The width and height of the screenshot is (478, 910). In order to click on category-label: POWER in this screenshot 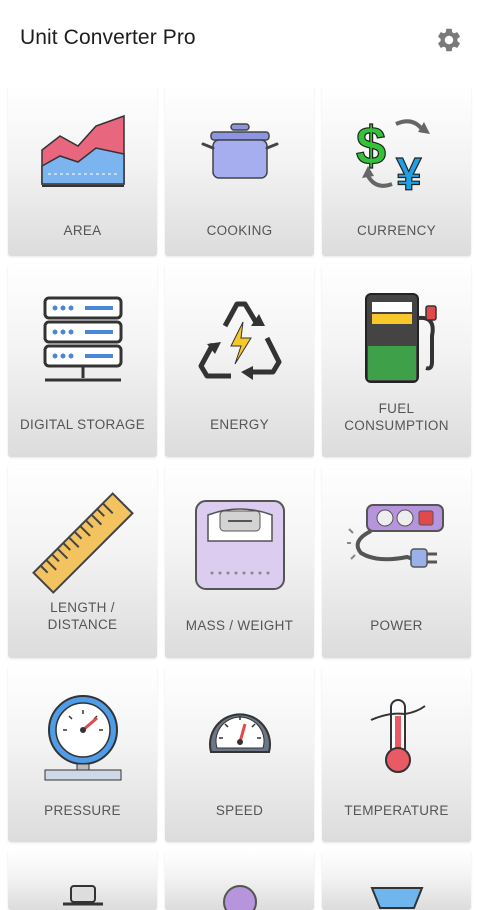, I will do `click(396, 625)`.